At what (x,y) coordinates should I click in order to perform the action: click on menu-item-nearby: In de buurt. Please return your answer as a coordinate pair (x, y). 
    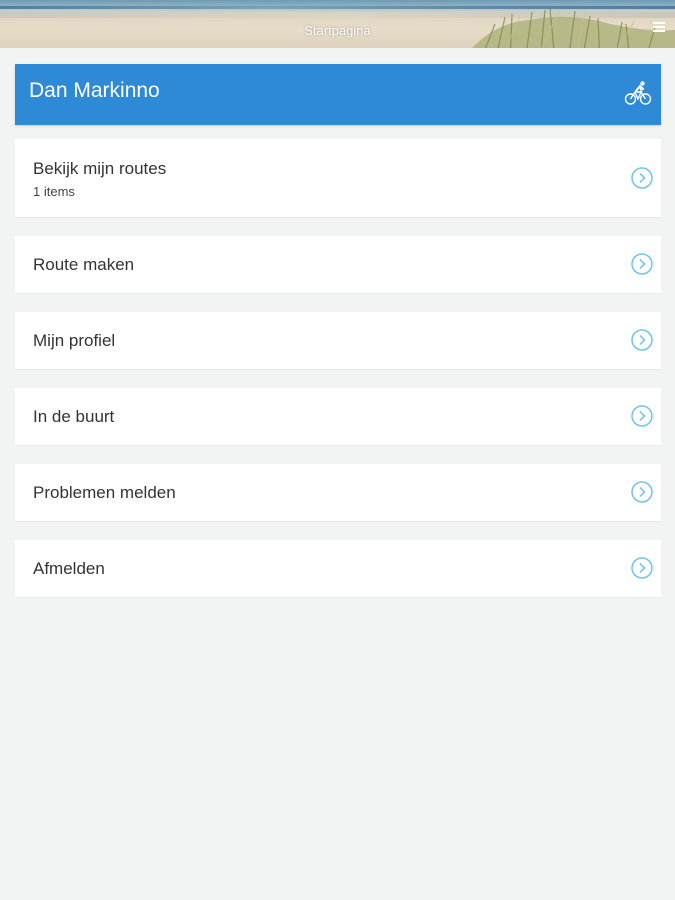
    Looking at the image, I should click on (338, 416).